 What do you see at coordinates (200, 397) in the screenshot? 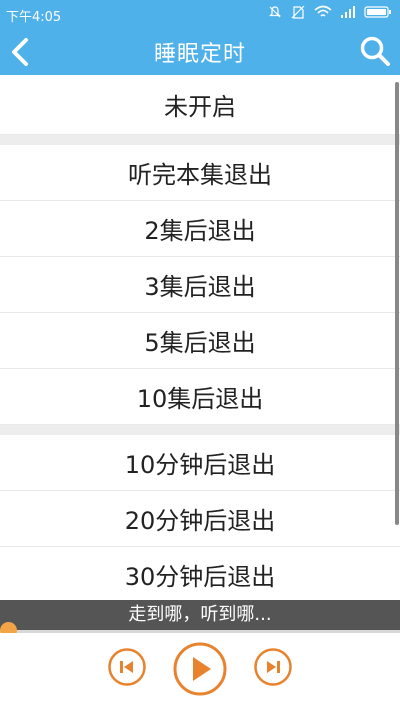
I see `timer-option-10-episodes: 10集后退出` at bounding box center [200, 397].